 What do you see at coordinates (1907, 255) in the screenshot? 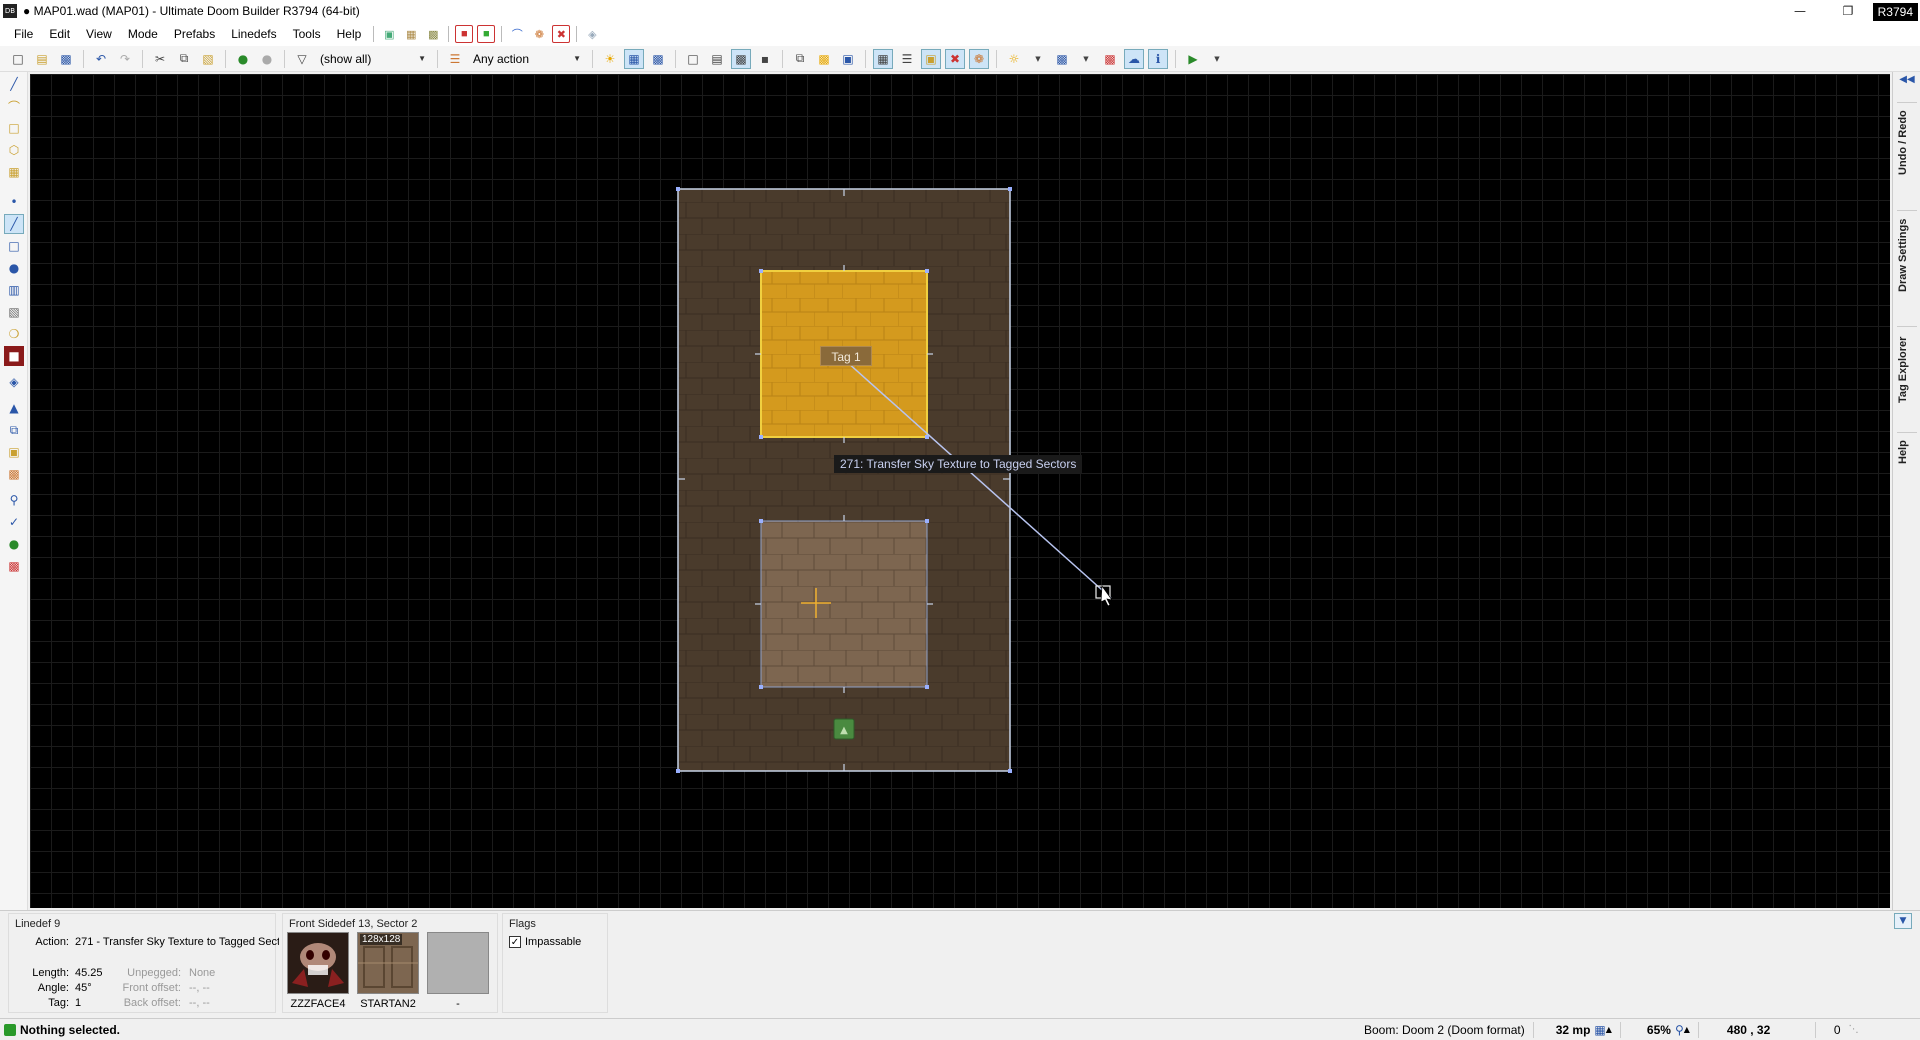
I see `tab-draw-settings: Draw Settings` at bounding box center [1907, 255].